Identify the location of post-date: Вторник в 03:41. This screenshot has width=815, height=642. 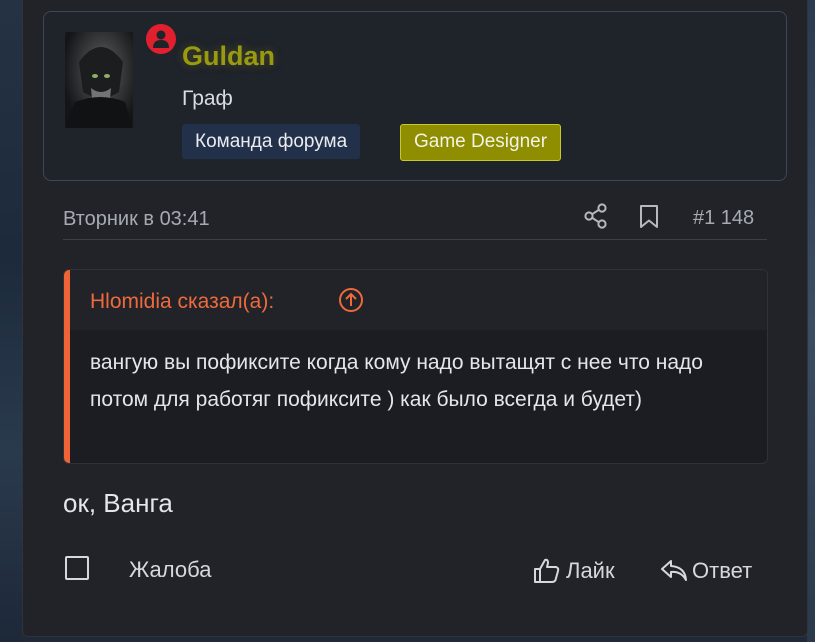
(136, 219).